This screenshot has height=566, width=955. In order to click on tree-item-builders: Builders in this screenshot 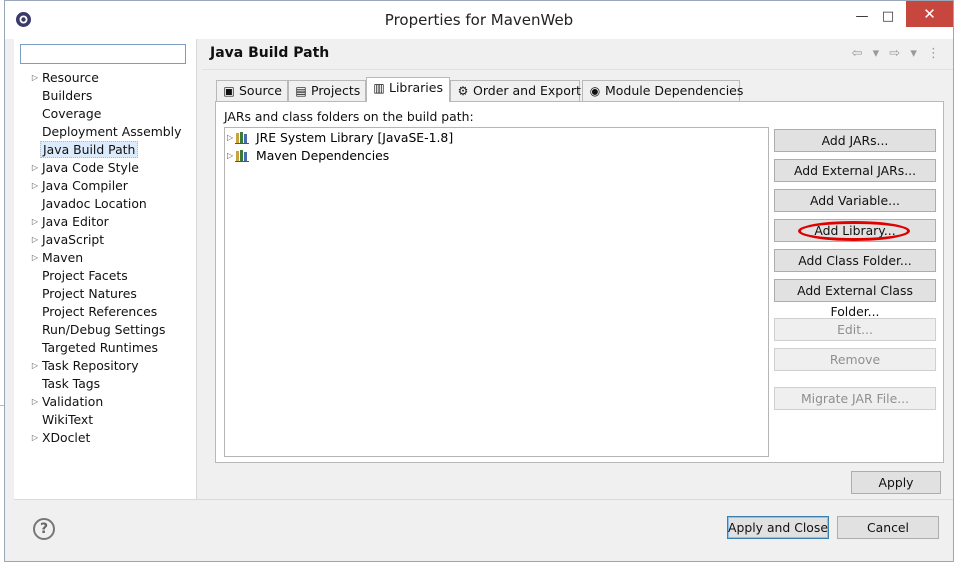, I will do `click(113, 96)`.